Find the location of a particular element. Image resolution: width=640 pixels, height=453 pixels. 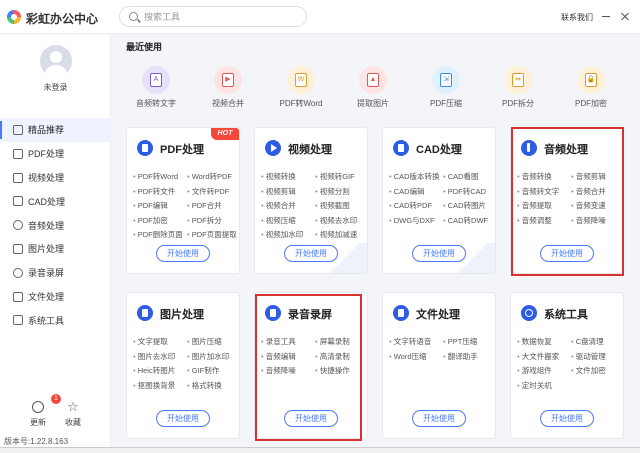

card-item: 游戏组件 is located at coordinates (544, 370).